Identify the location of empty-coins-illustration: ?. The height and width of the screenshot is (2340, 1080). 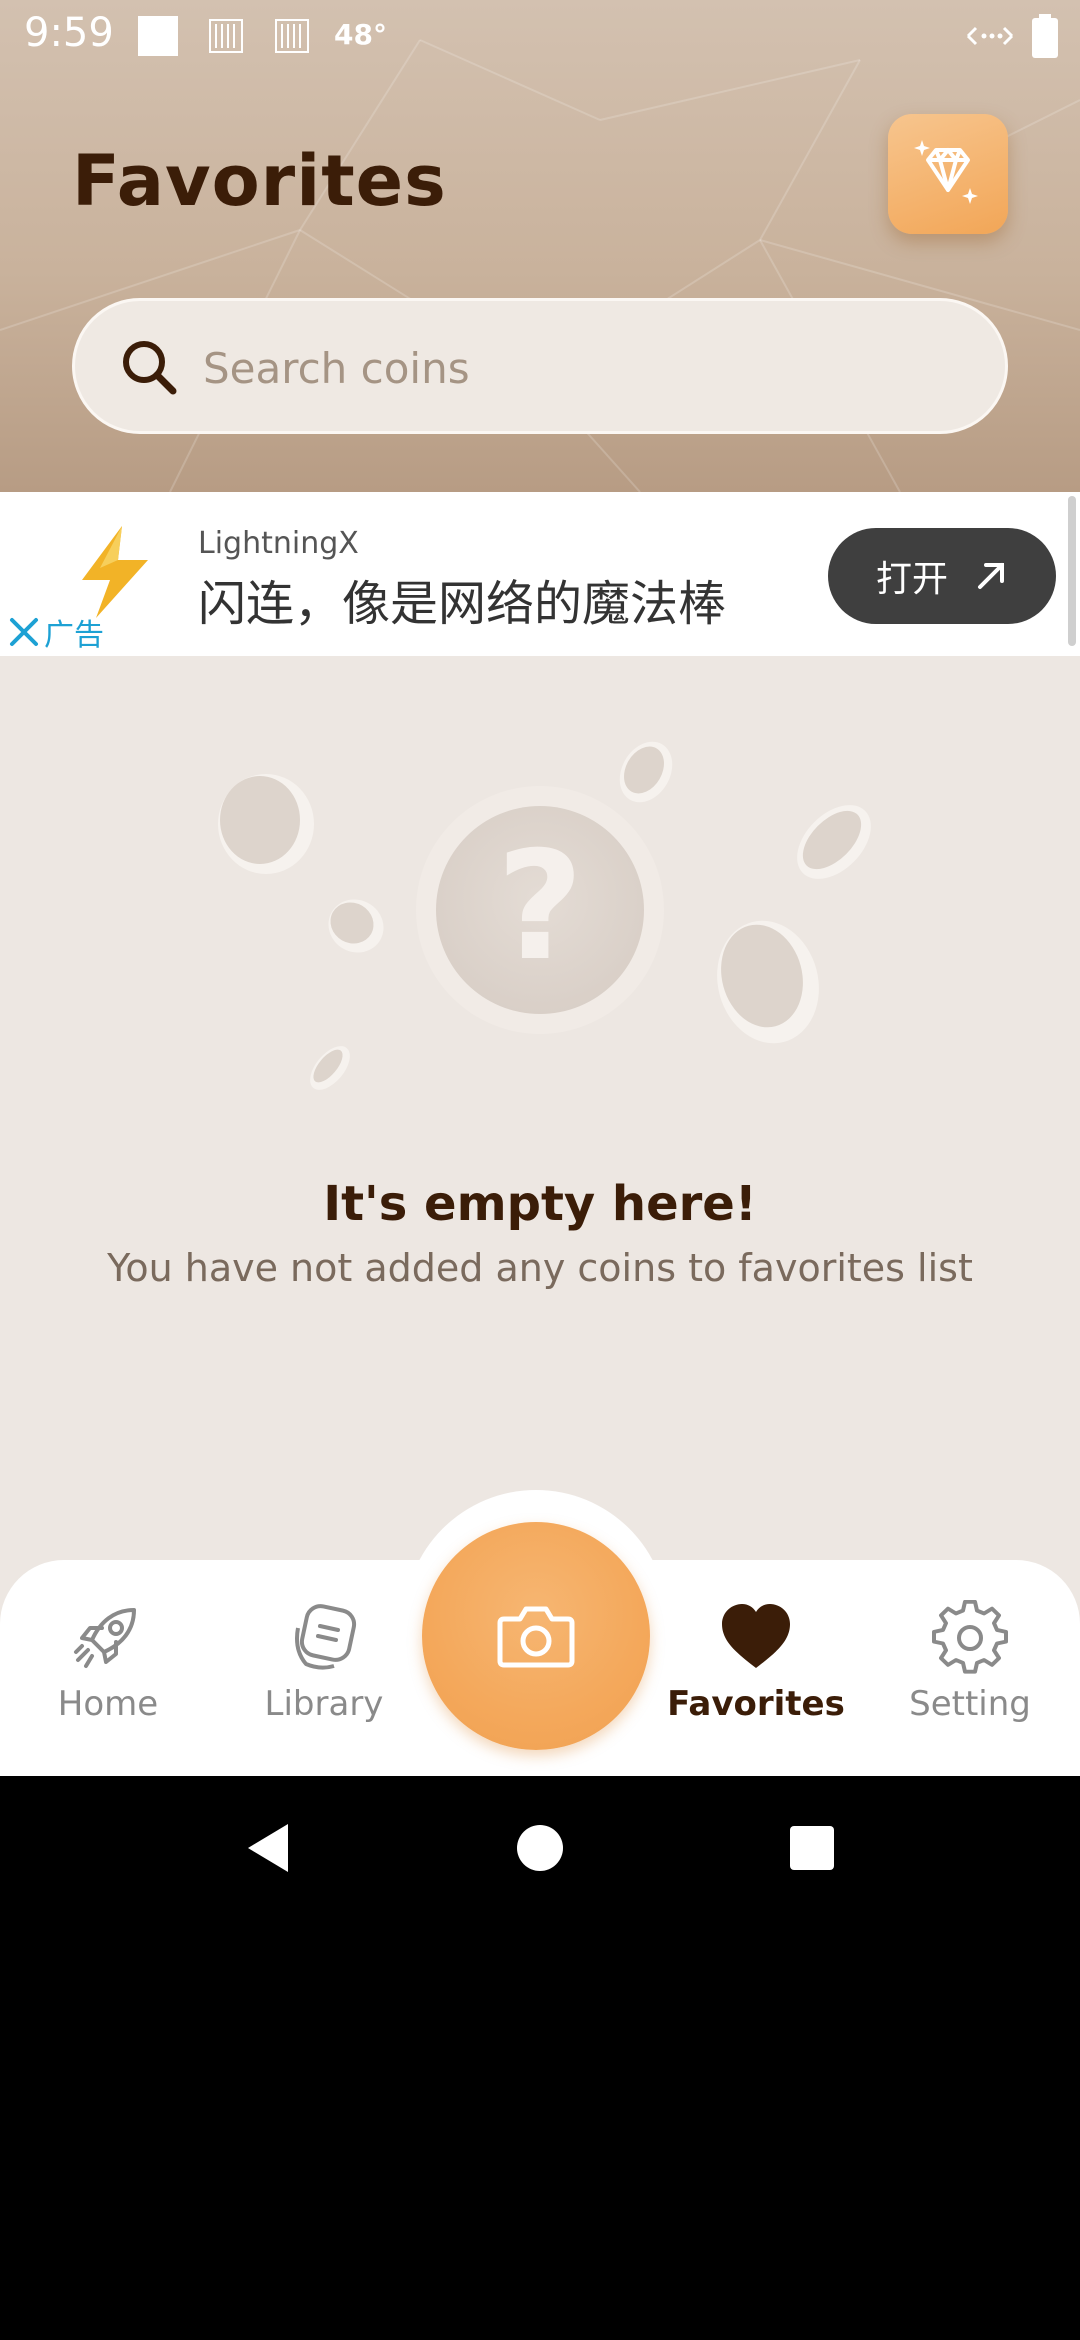
(544, 915).